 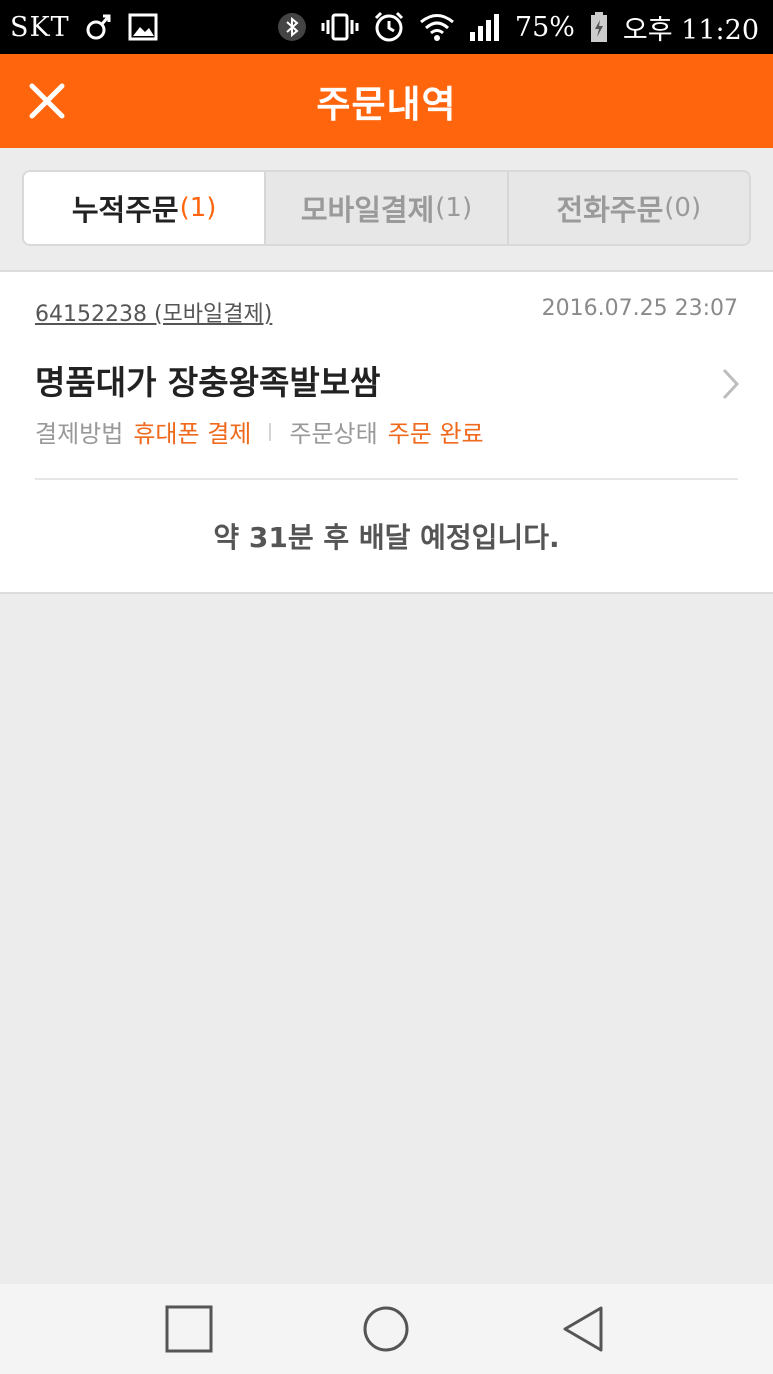 I want to click on tab-count: (0), so click(x=683, y=208).